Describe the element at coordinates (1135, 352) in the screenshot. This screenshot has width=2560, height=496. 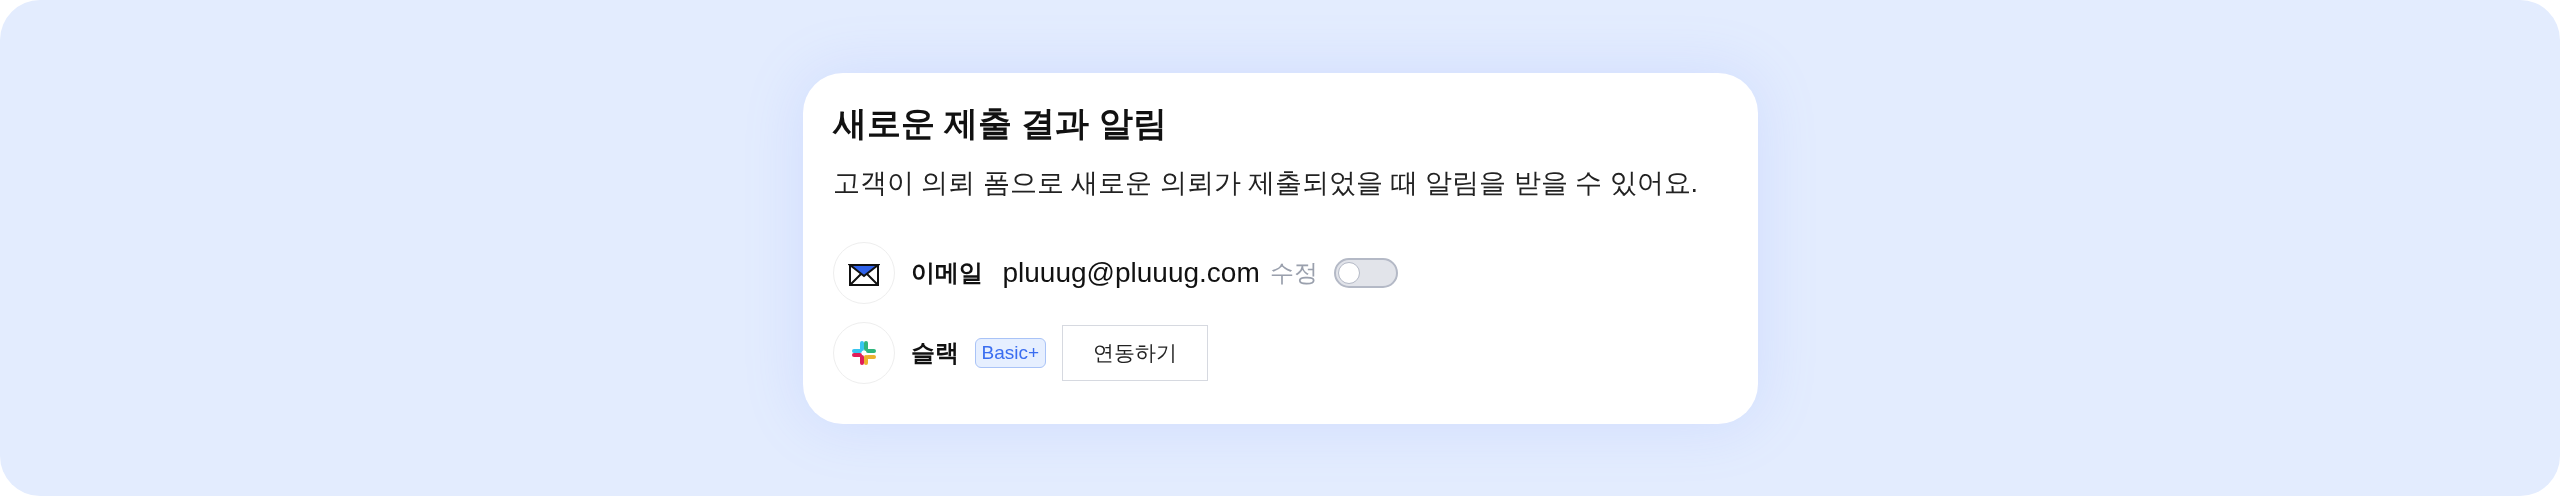
I see `connect-button: 연동하기` at that location.